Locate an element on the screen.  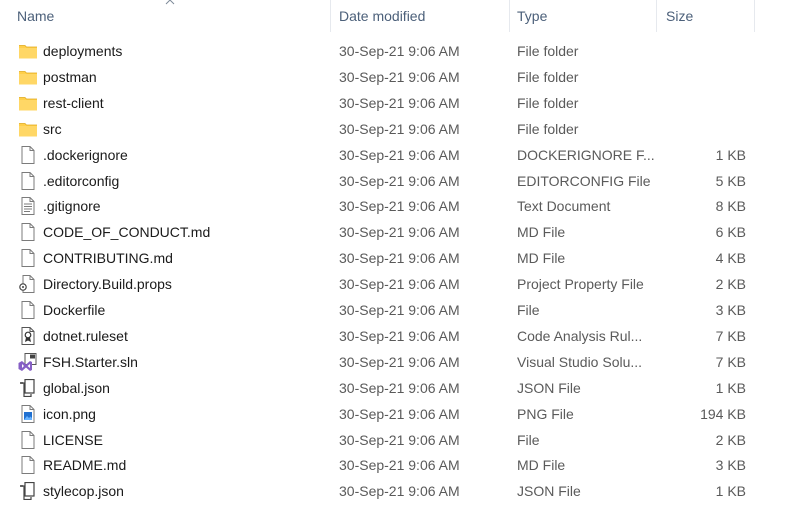
file-row: src 30-Sep-21 9:06 AM File folder is located at coordinates (400, 129).